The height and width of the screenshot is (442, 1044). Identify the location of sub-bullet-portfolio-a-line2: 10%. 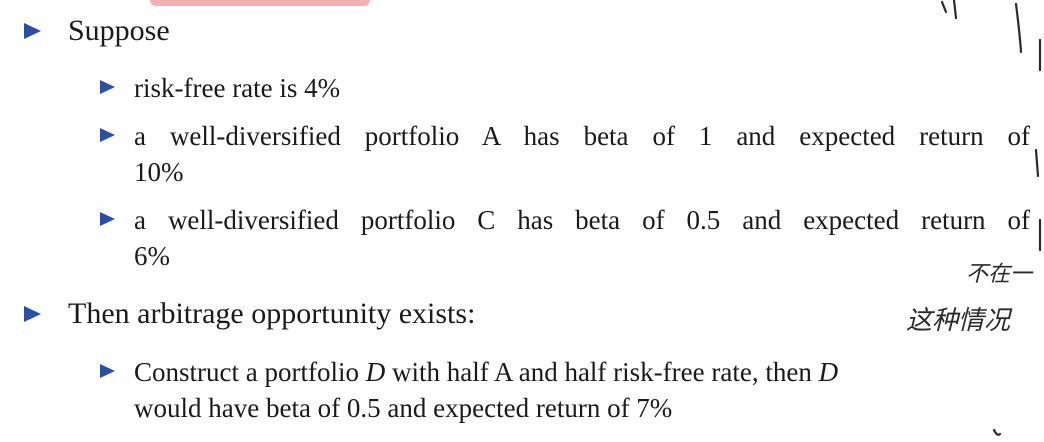
(159, 172).